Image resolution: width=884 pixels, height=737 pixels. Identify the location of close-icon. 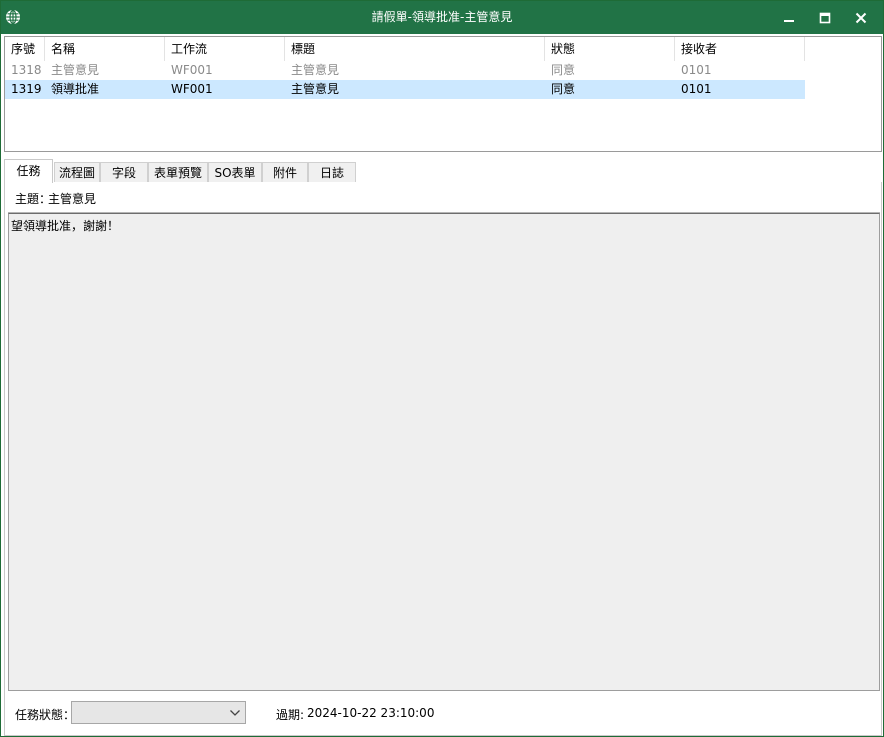
(861, 17).